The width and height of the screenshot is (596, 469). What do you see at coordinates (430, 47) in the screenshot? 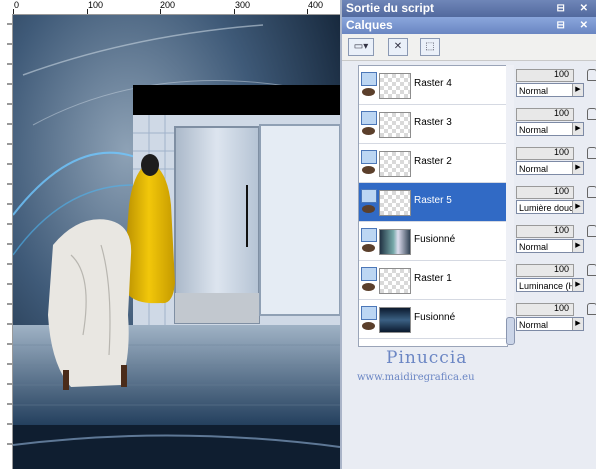
I see `mask-icon: ⬚` at bounding box center [430, 47].